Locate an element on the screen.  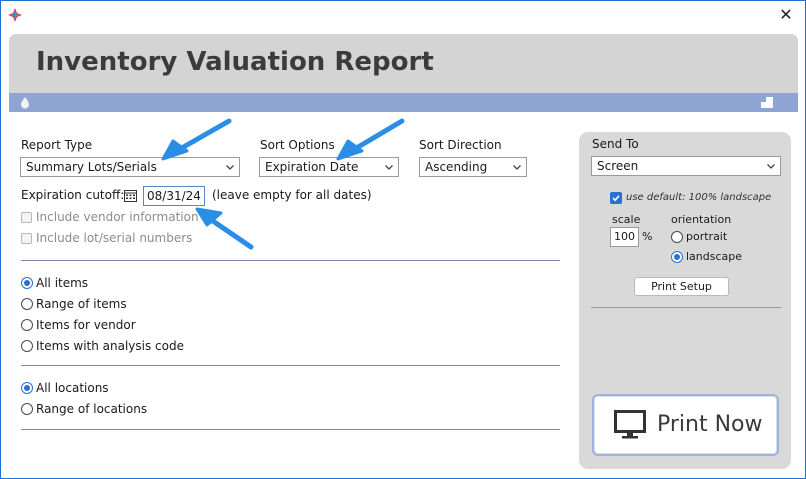
radio-range-of-locations-label: Range of locations is located at coordinates (92, 409).